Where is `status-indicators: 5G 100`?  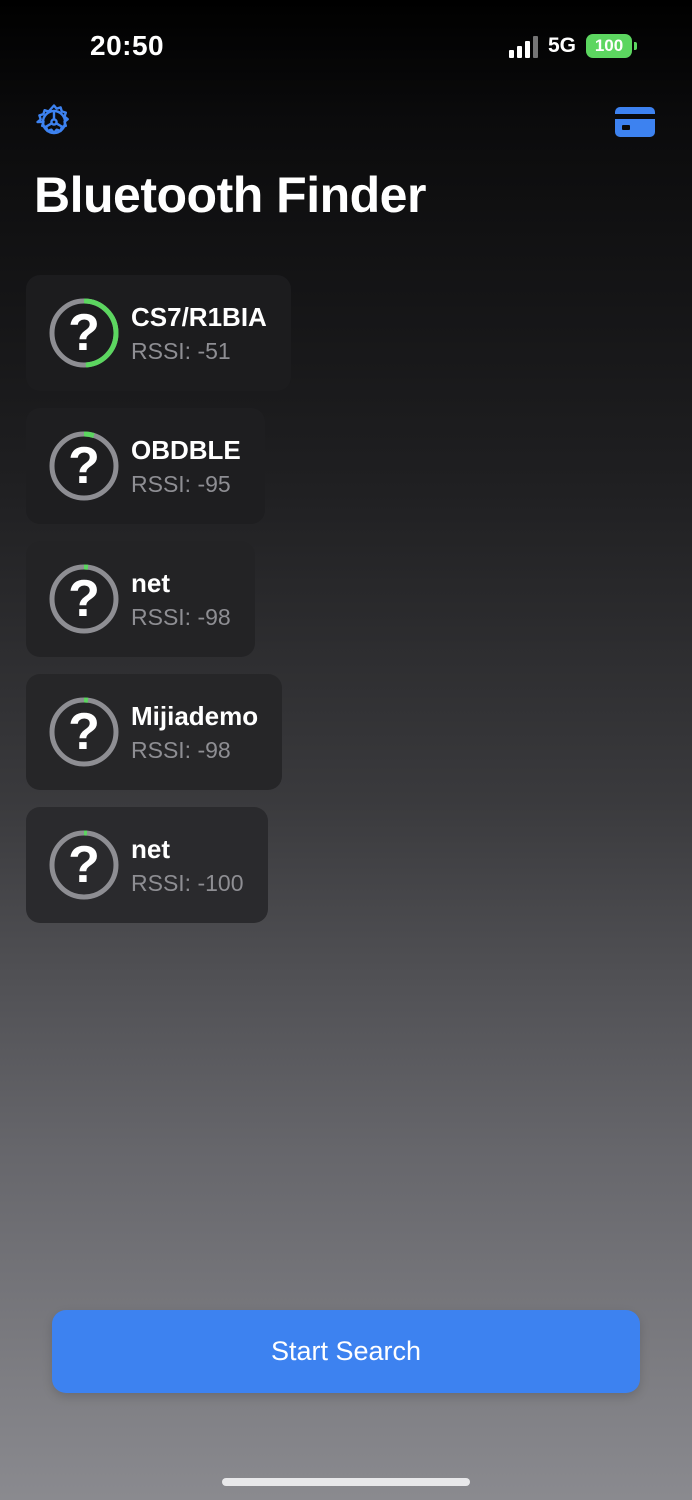 status-indicators: 5G 100 is located at coordinates (572, 46).